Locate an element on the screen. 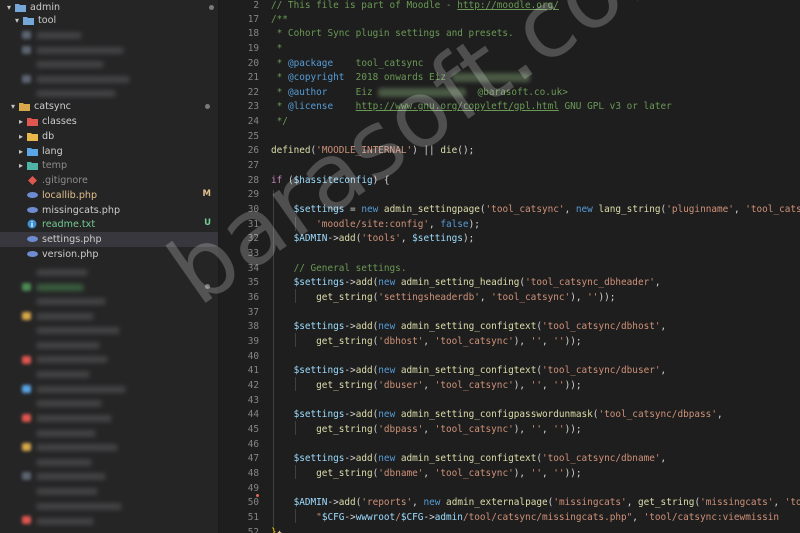 This screenshot has width=800, height=533. code-text: /** is located at coordinates (279, 19).